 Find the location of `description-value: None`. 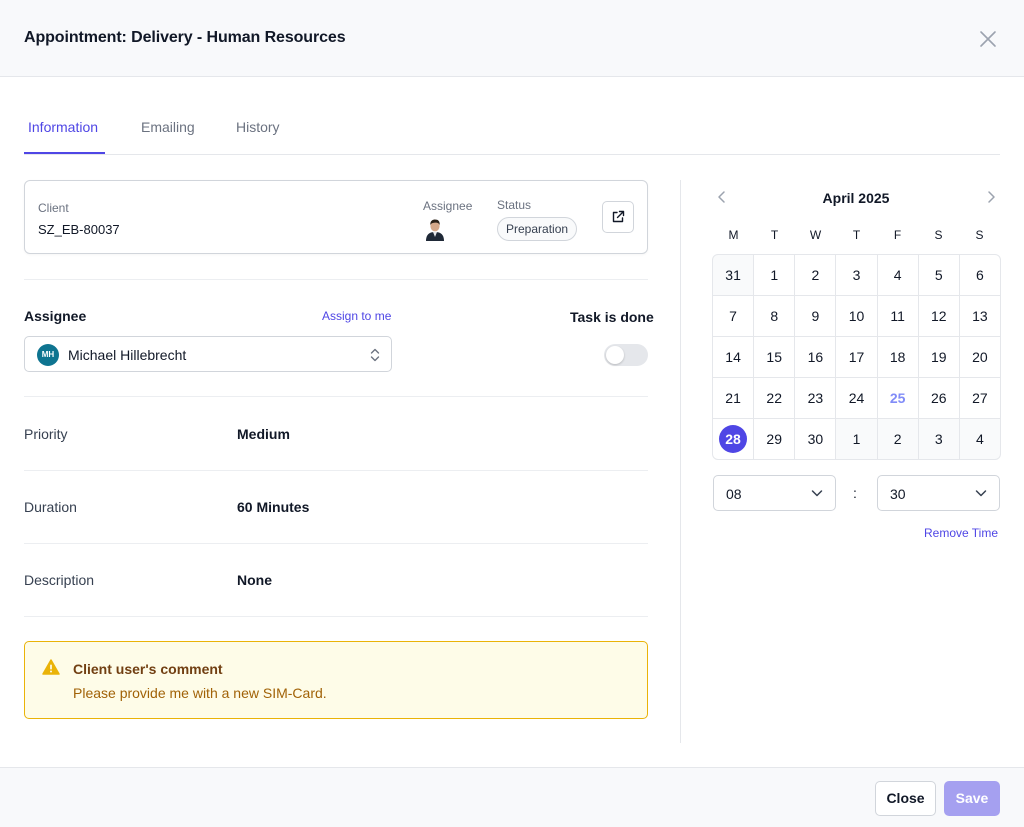

description-value: None is located at coordinates (254, 580).